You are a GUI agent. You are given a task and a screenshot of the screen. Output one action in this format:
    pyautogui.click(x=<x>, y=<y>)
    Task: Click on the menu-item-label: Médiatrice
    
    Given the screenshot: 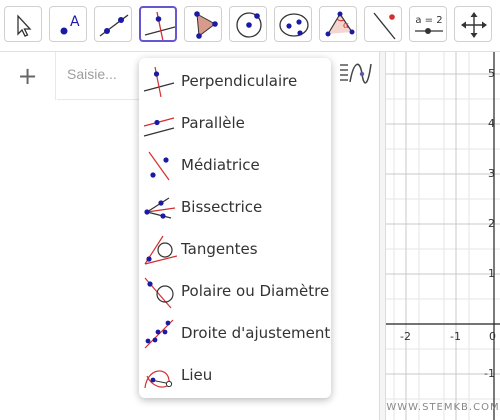 What is the action you would take?
    pyautogui.click(x=220, y=165)
    